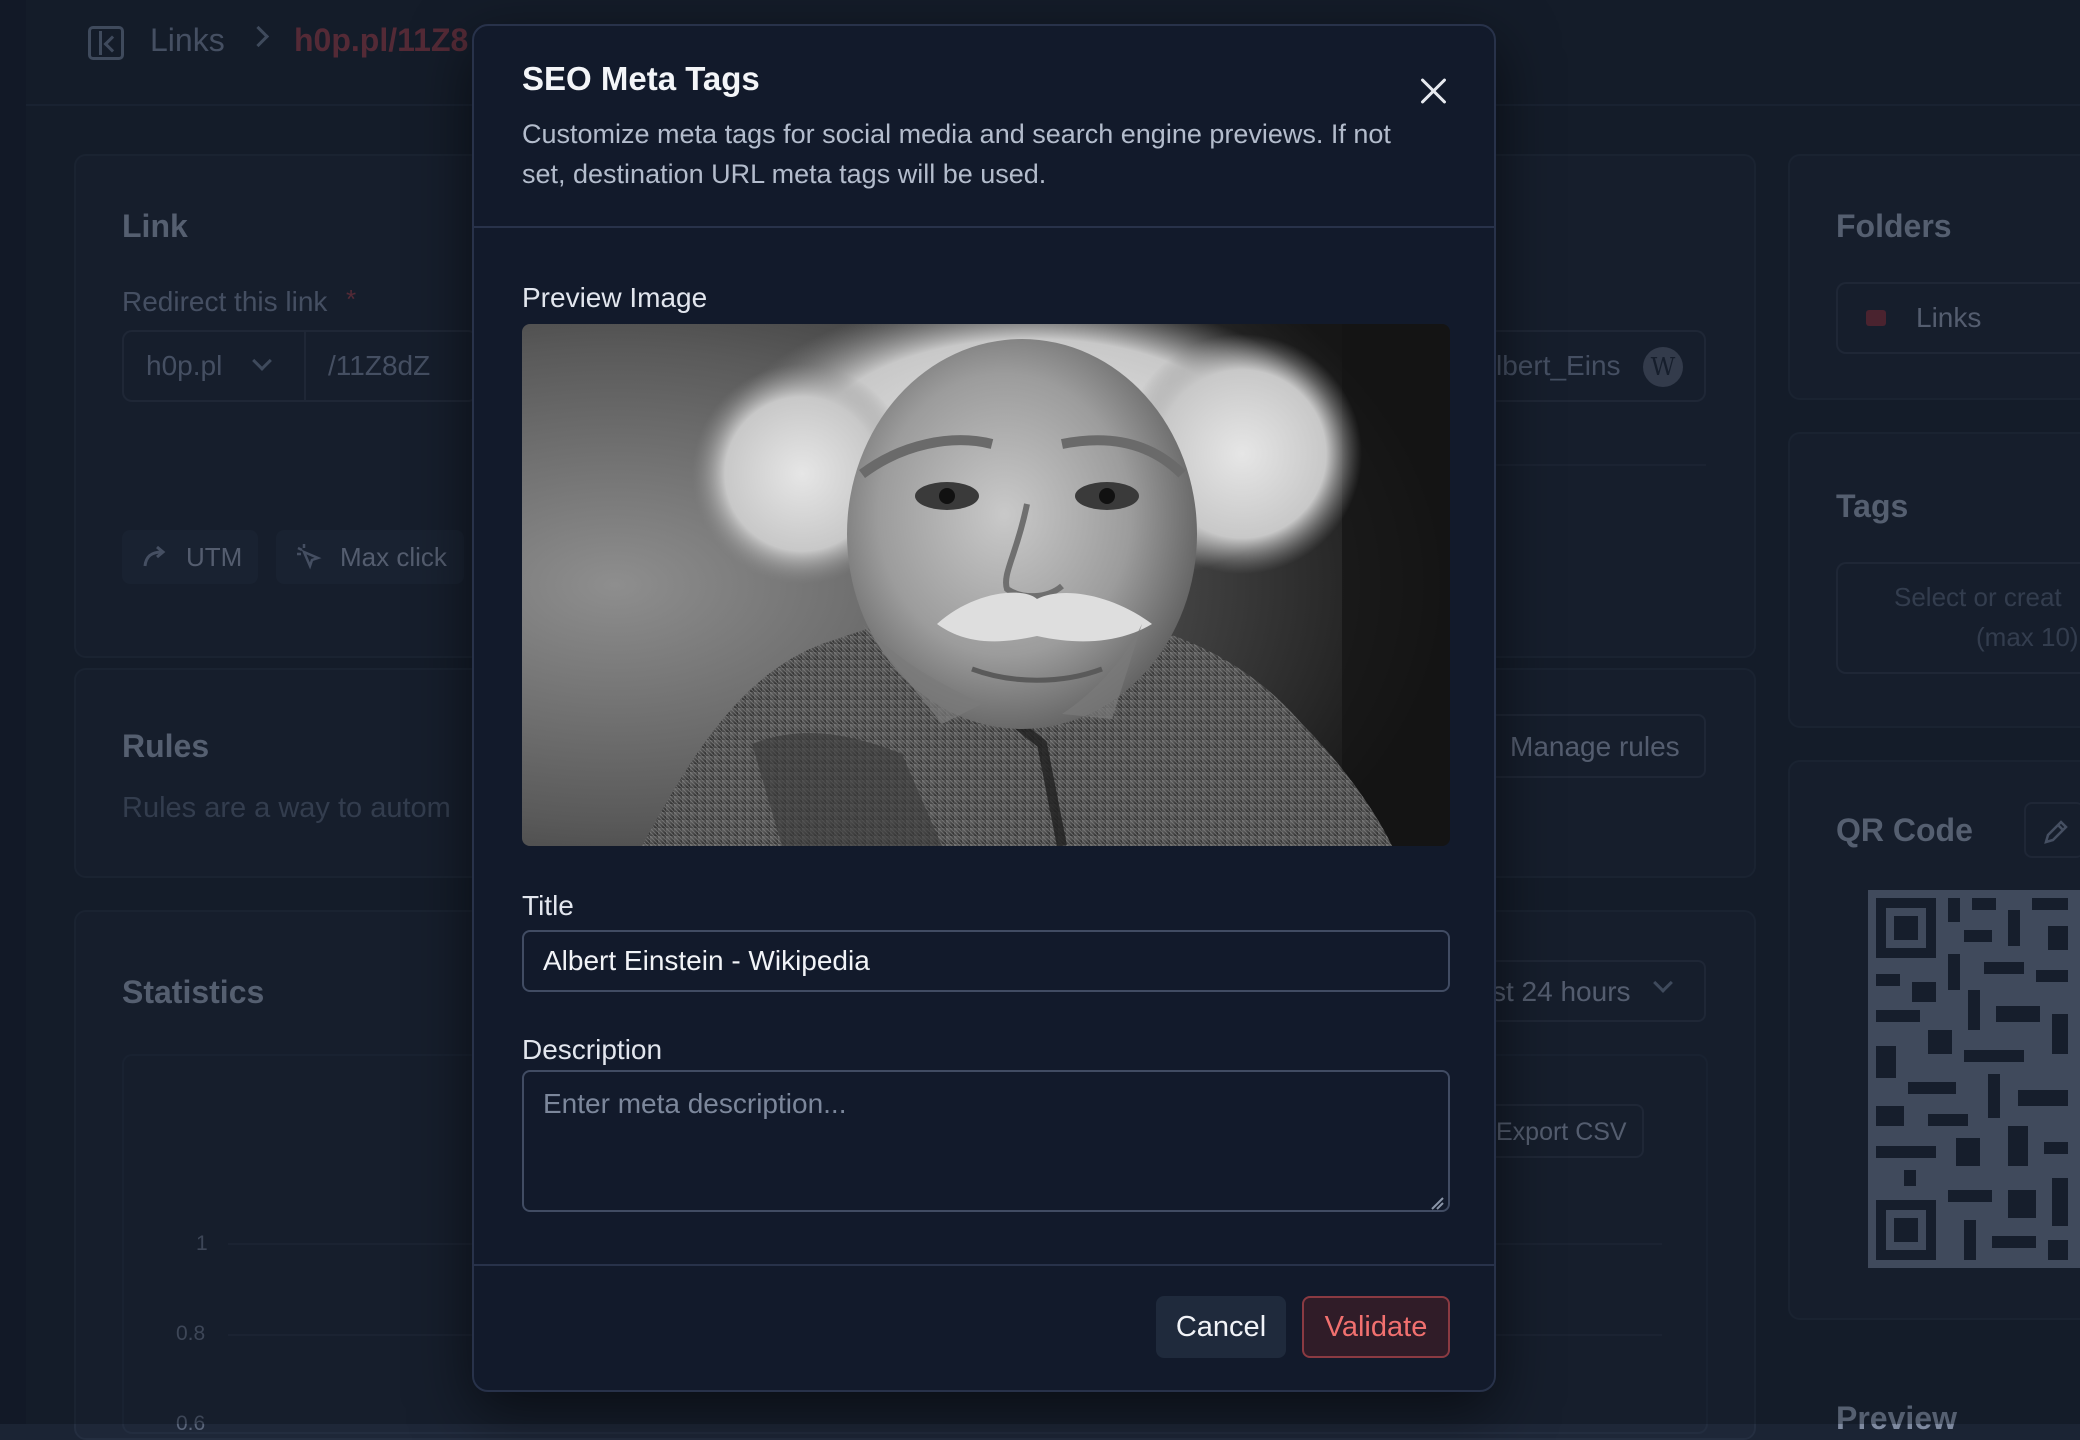  I want to click on cancel-button: Cancel, so click(1221, 1327).